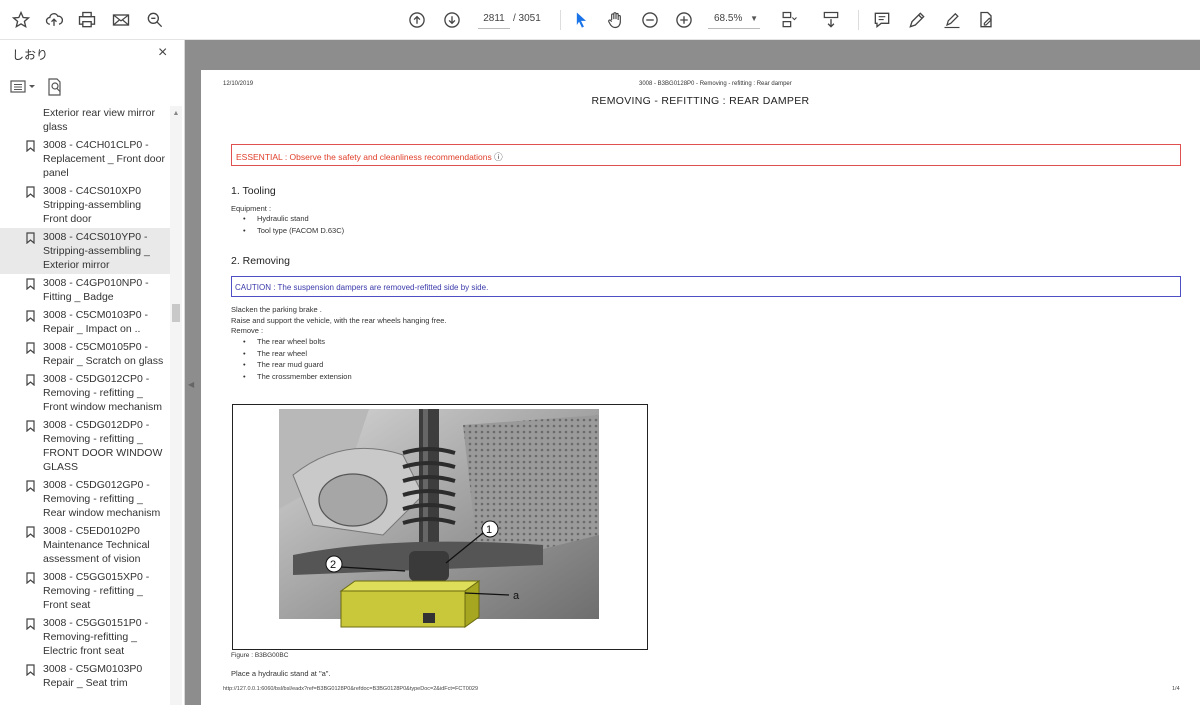 The height and width of the screenshot is (705, 1200). Describe the element at coordinates (276, 309) in the screenshot. I see `step-text: Slacken the parking brake .` at that location.